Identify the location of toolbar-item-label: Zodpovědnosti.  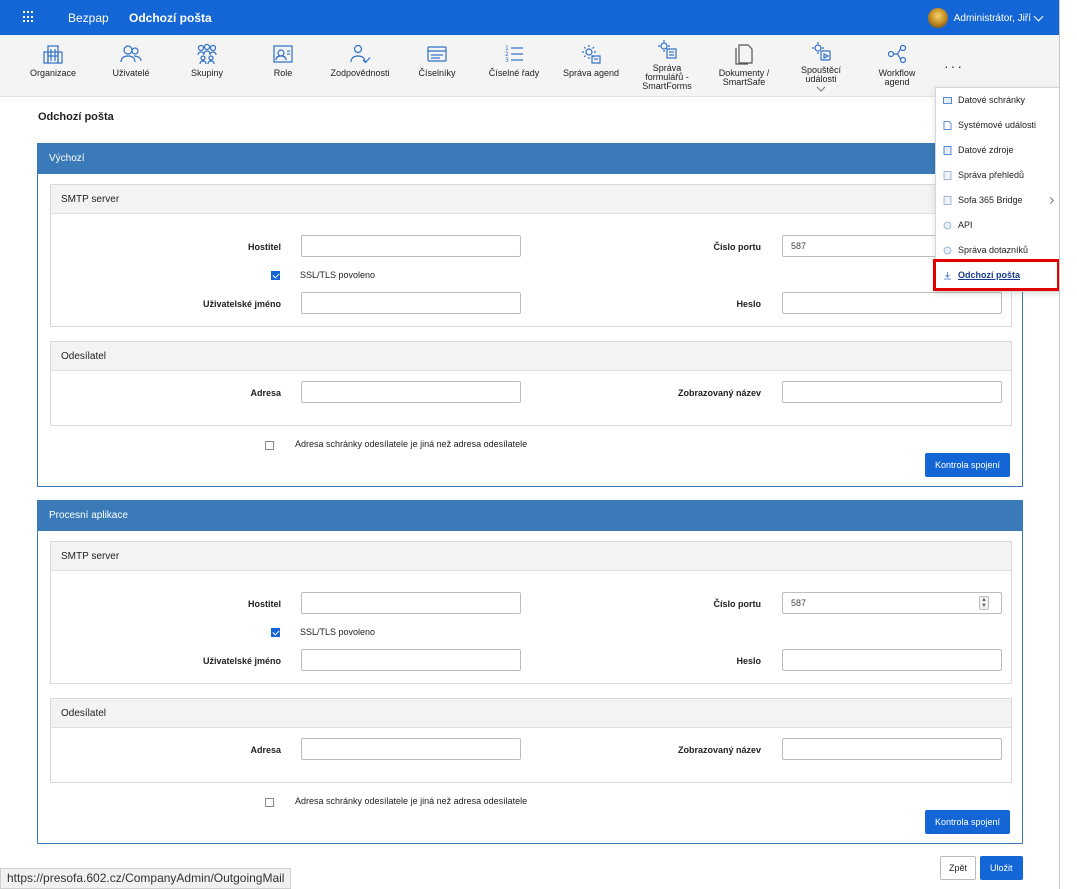
(360, 73).